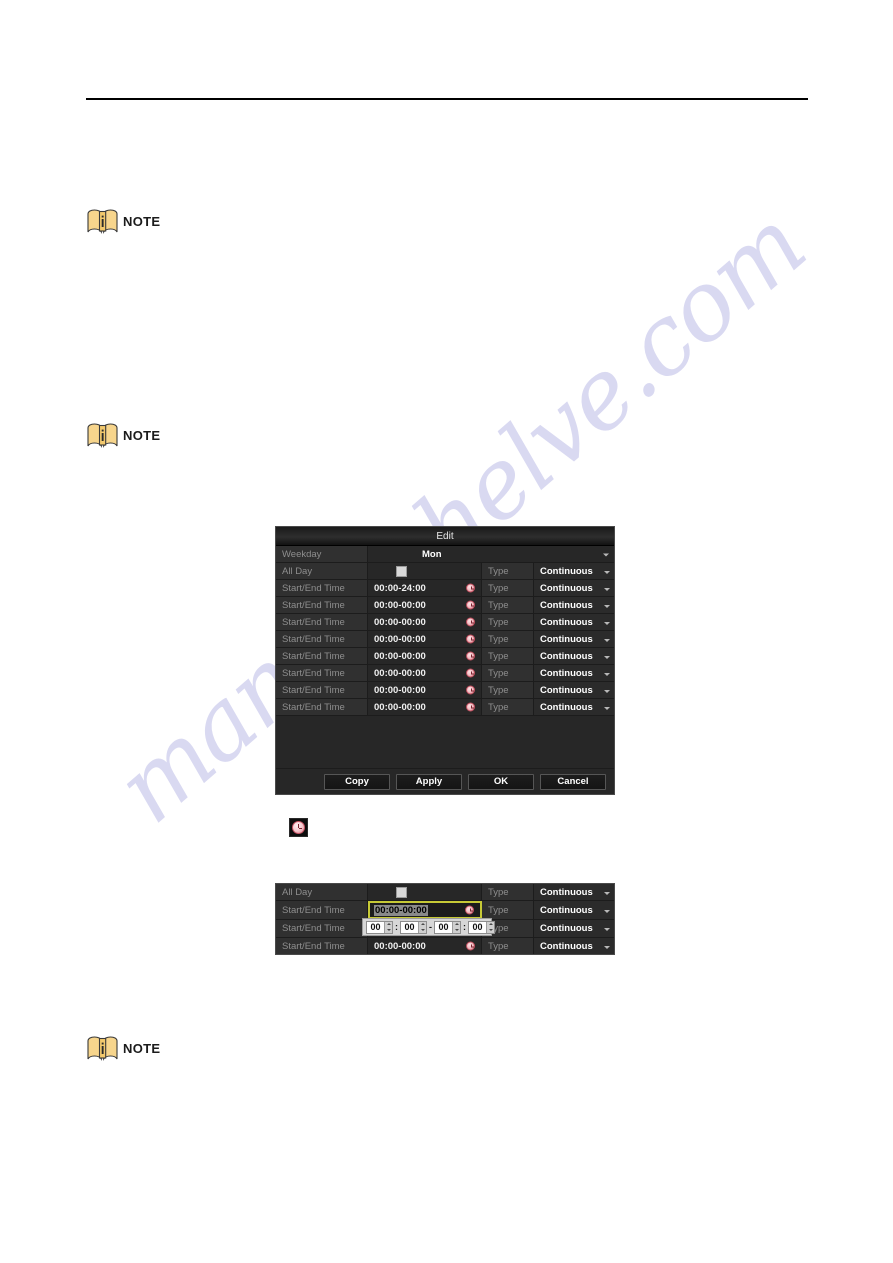  I want to click on cancel-button: Cancel, so click(573, 781).